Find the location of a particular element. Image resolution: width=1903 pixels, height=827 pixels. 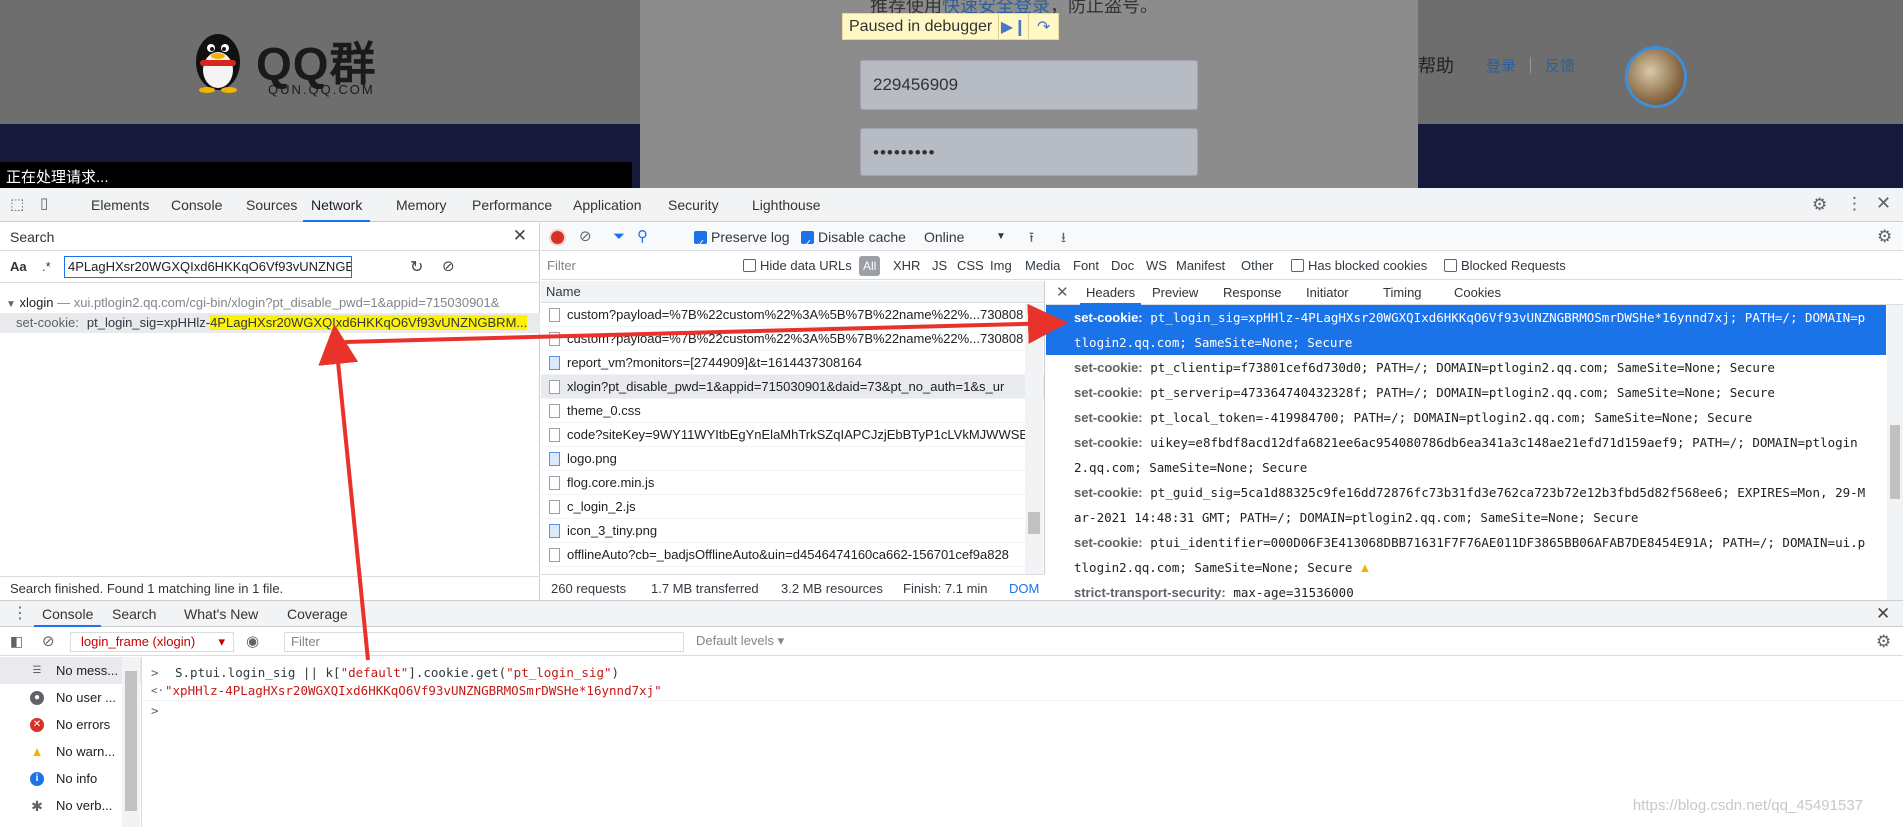

tab-performance: Performance is located at coordinates (512, 205).